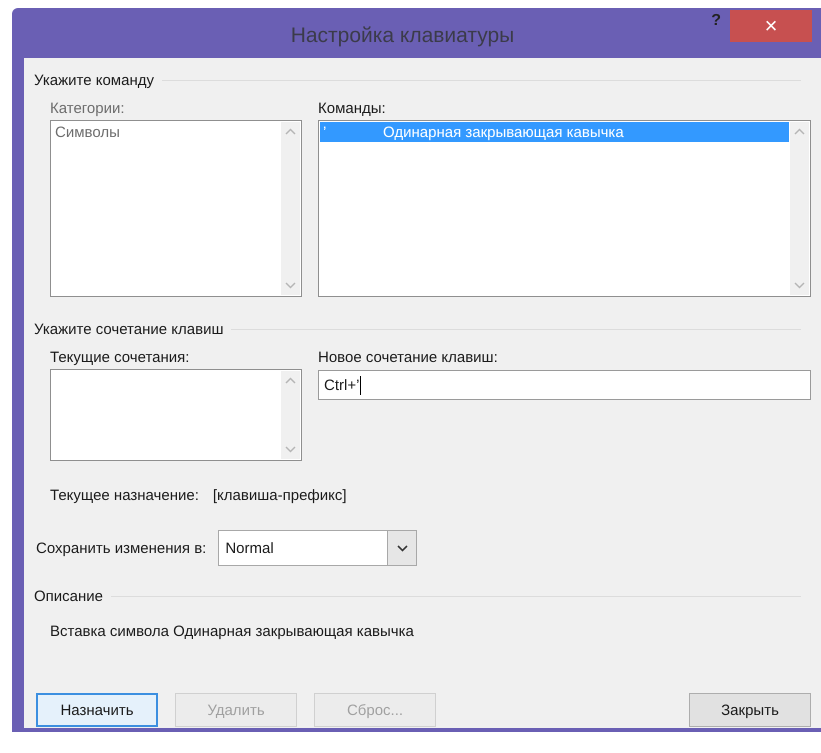 The width and height of the screenshot is (821, 753). I want to click on assignment-label: Текущее назначение:, so click(124, 495).